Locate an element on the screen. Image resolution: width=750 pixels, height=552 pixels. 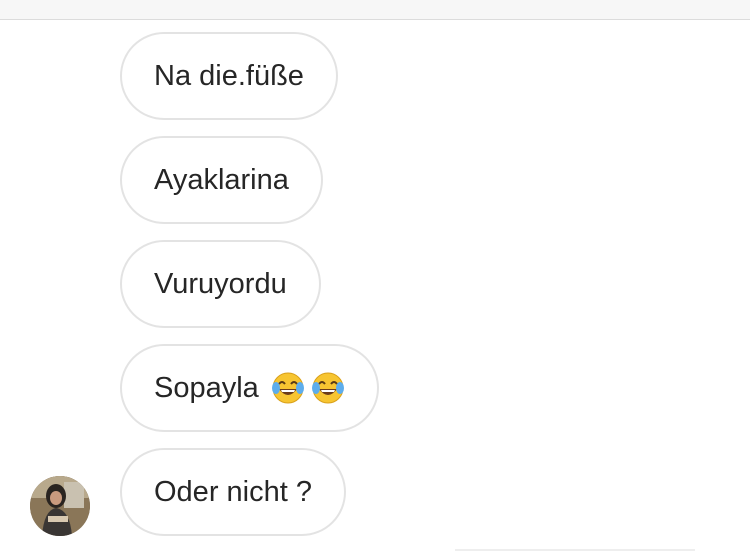
message-text: Vuruyordu is located at coordinates (220, 283).